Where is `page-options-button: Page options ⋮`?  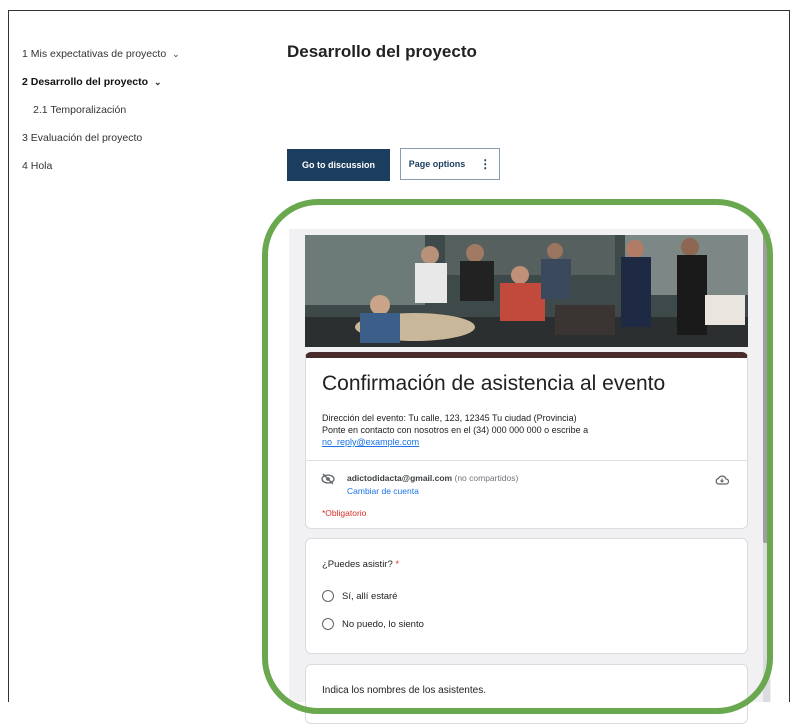 page-options-button: Page options ⋮ is located at coordinates (450, 164).